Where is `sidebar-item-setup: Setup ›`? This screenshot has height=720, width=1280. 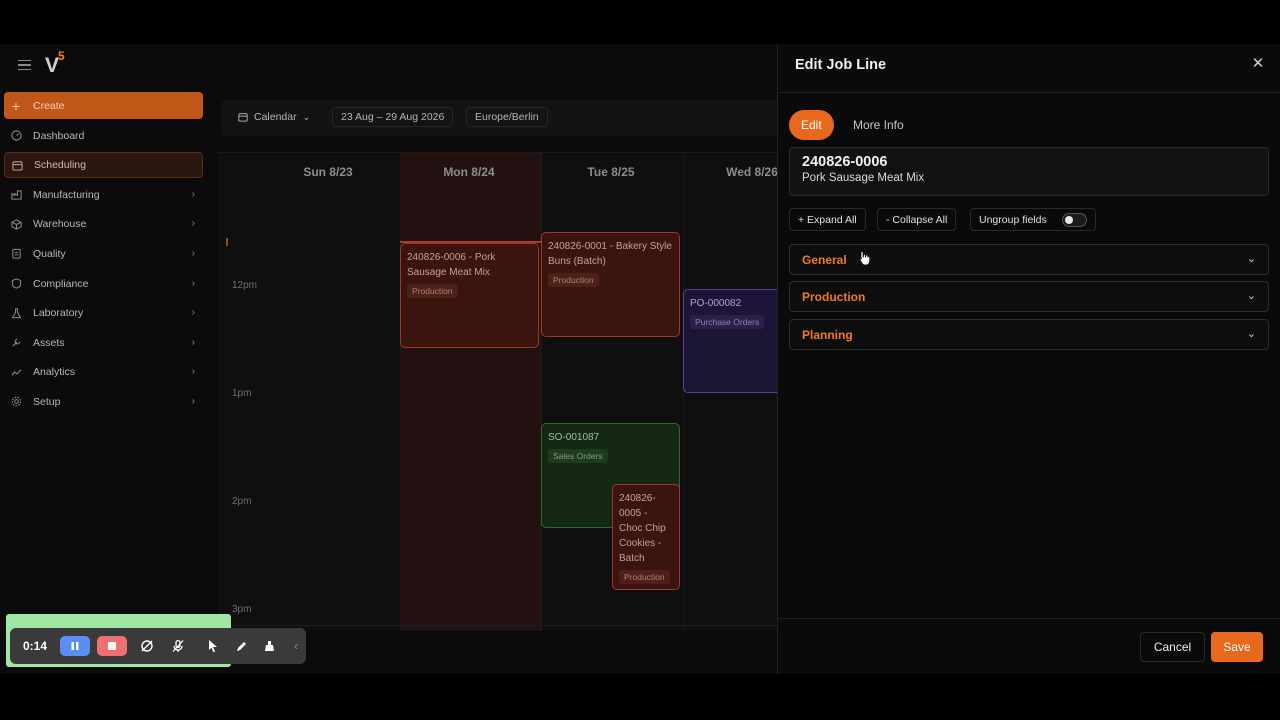 sidebar-item-setup: Setup › is located at coordinates (103, 402).